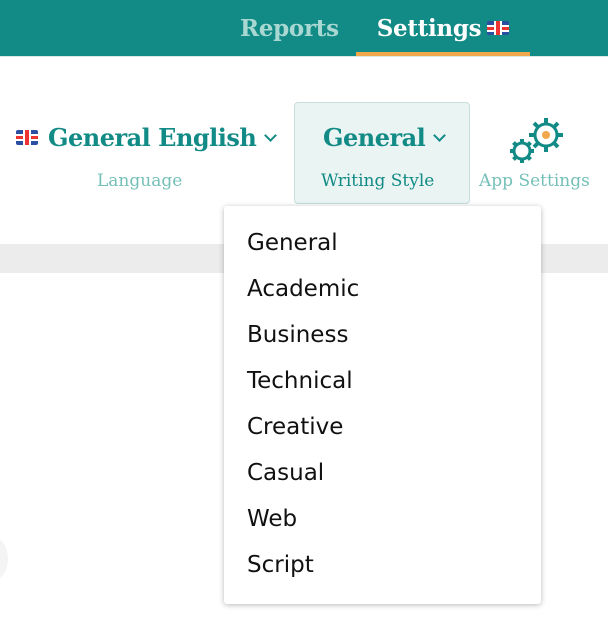 The height and width of the screenshot is (630, 608). What do you see at coordinates (387, 519) in the screenshot?
I see `dropdown-item-web: Web` at bounding box center [387, 519].